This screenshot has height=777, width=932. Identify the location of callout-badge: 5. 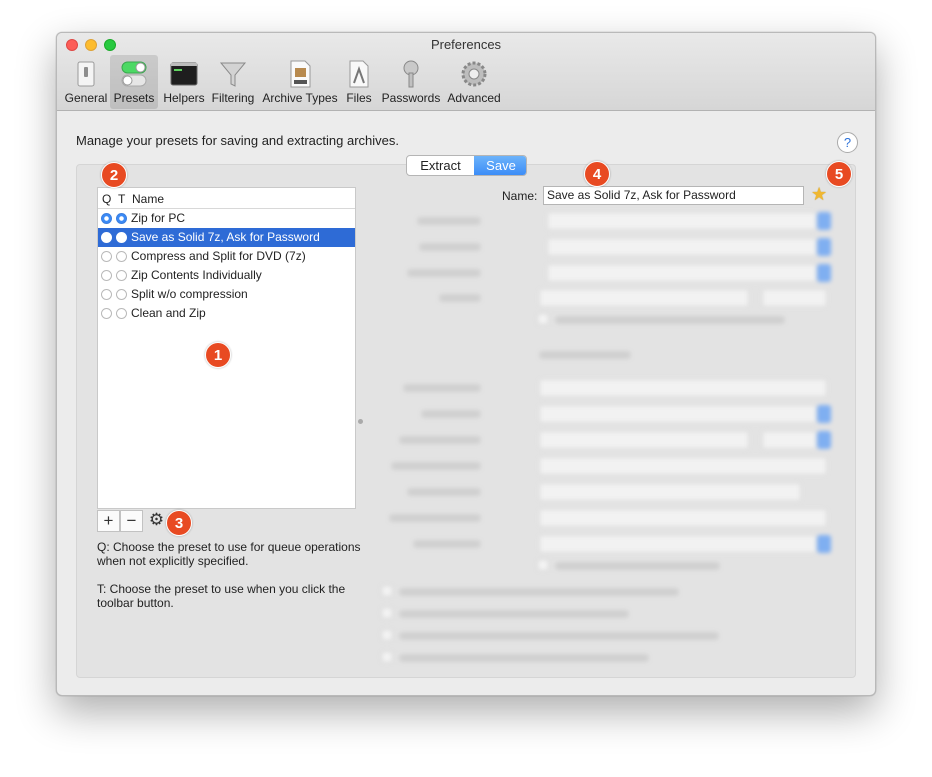
(839, 174).